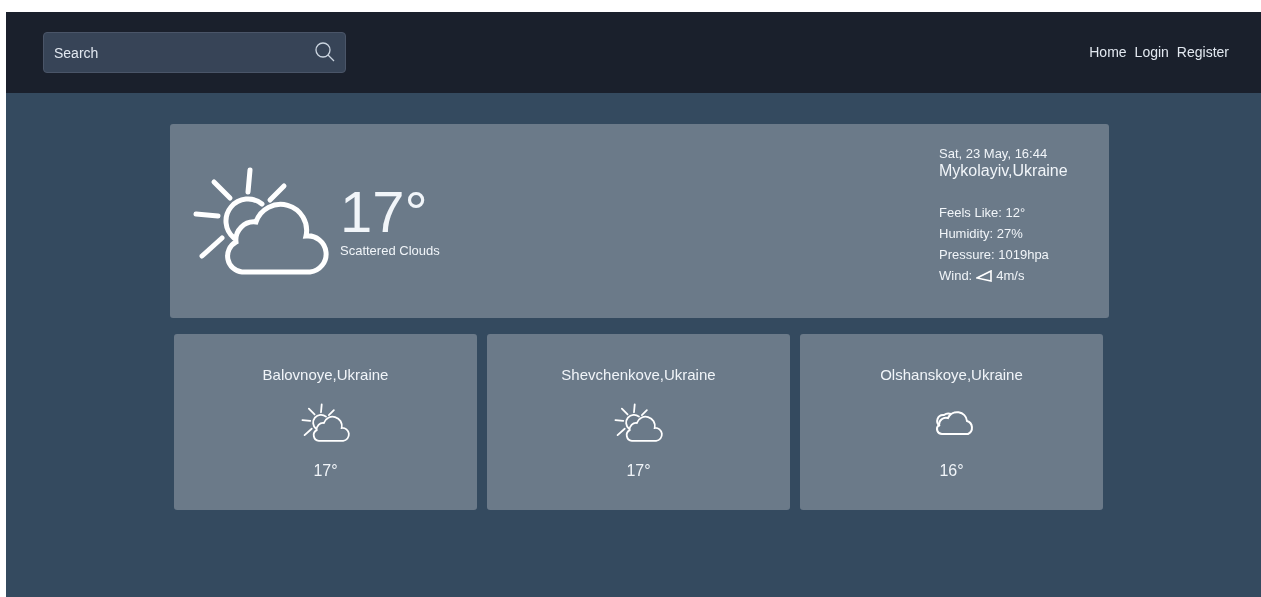  I want to click on nav-link: Login, so click(1151, 52).